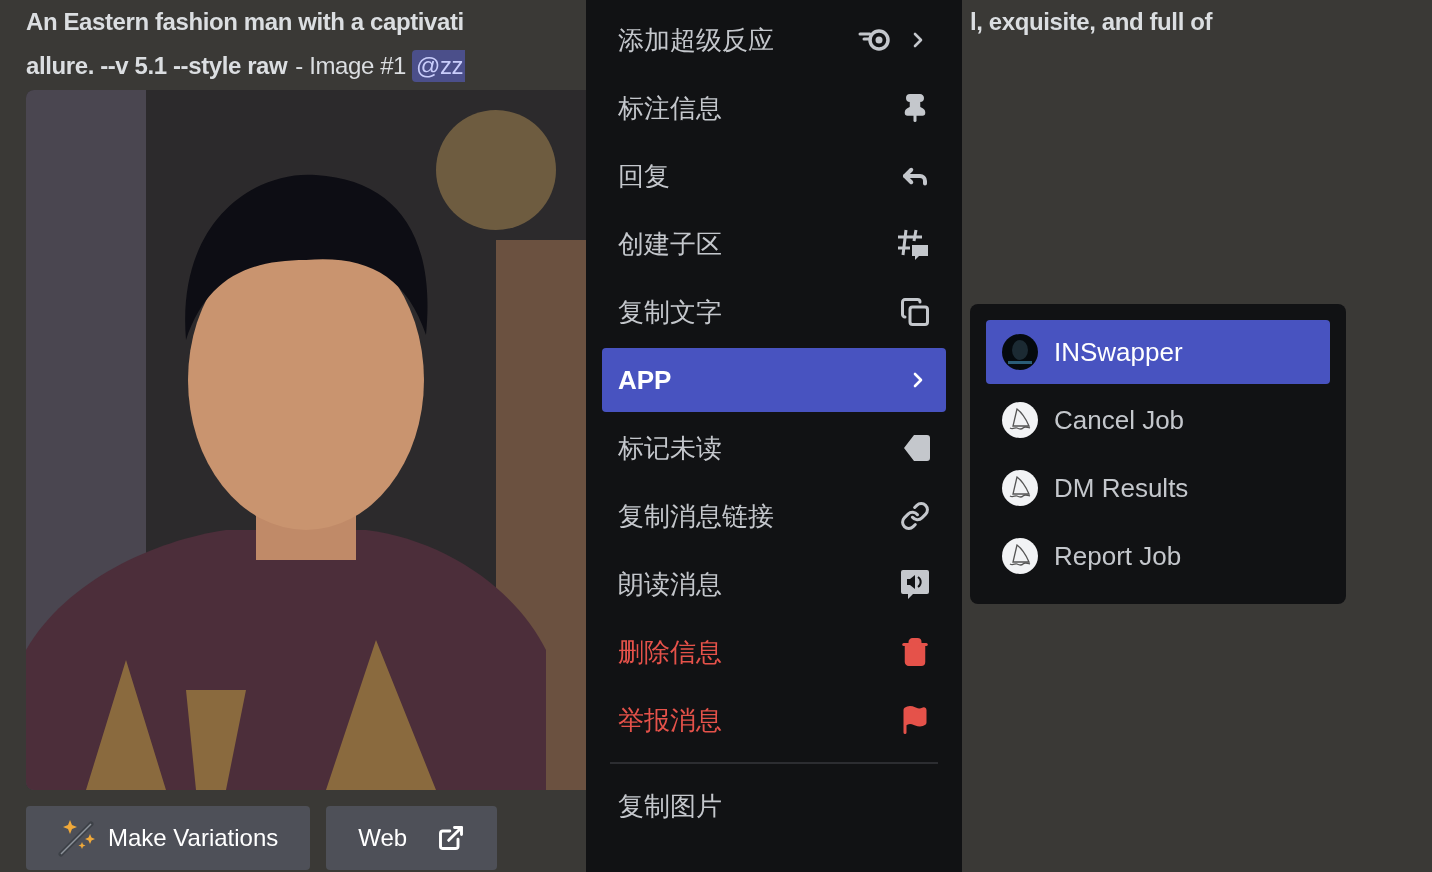 The image size is (1432, 872). What do you see at coordinates (915, 652) in the screenshot?
I see `trash-icon` at bounding box center [915, 652].